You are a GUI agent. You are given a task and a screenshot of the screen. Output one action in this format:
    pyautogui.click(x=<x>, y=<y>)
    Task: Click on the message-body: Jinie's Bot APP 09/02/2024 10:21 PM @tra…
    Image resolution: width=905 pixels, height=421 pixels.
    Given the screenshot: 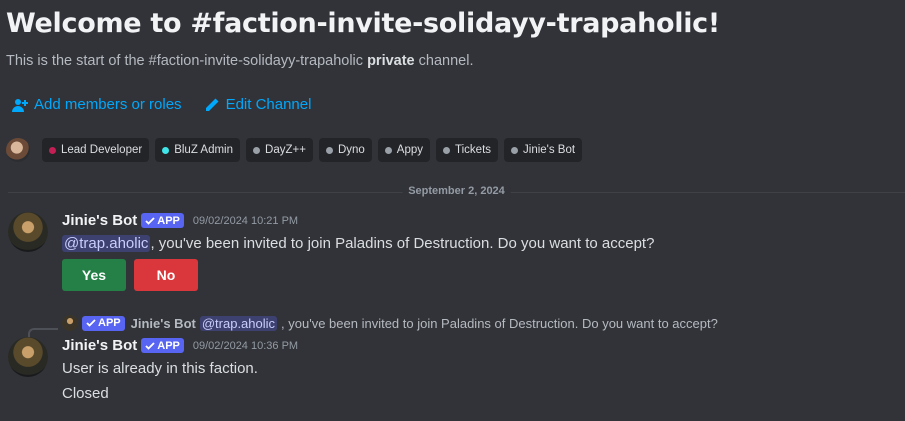 What is the action you would take?
    pyautogui.click(x=358, y=251)
    